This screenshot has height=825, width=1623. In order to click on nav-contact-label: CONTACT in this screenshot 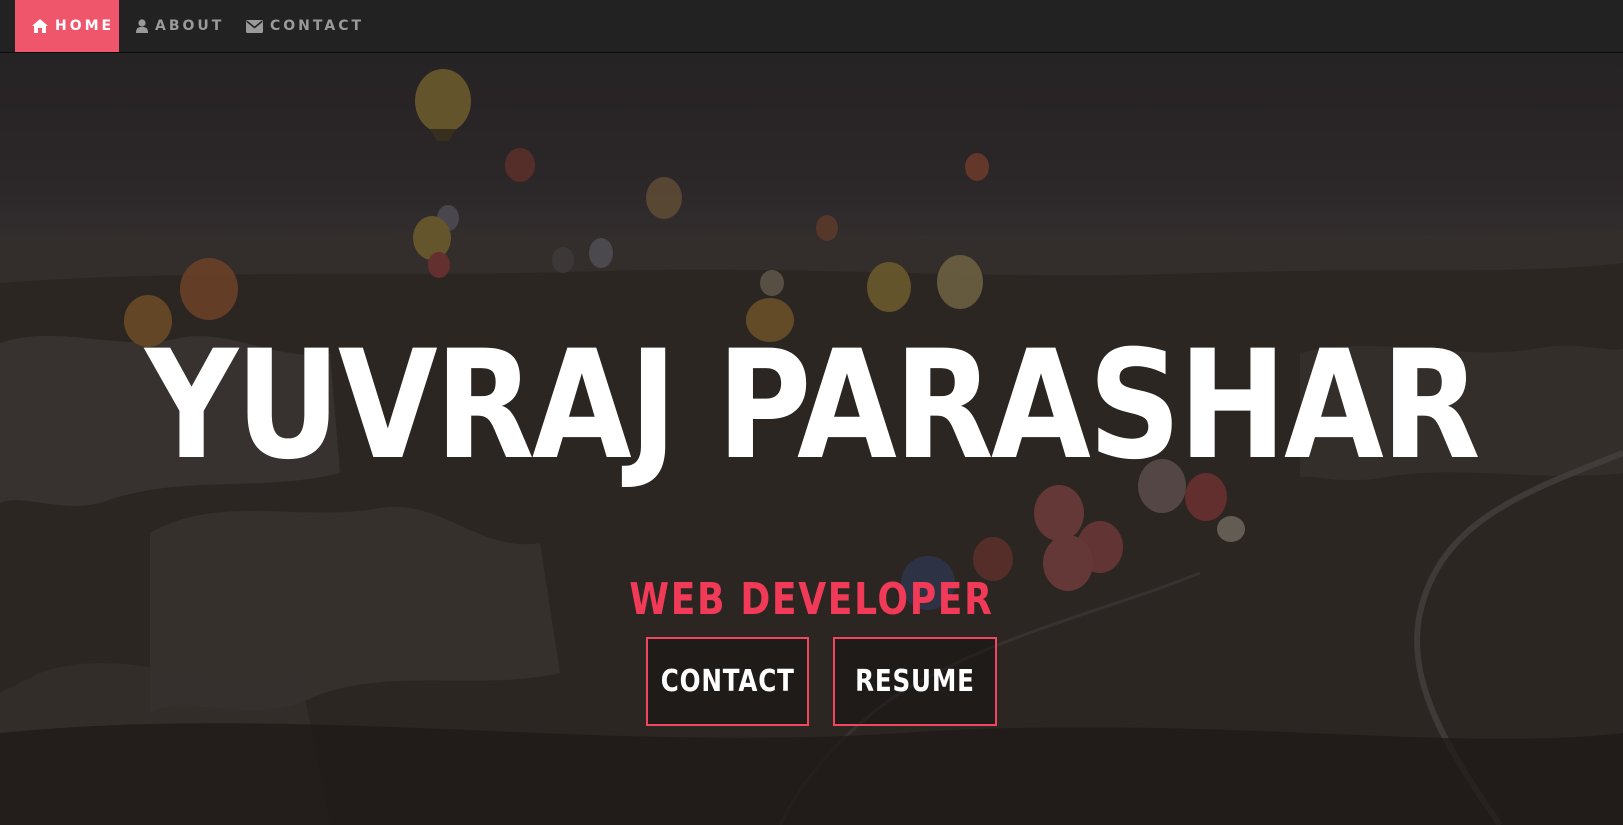, I will do `click(317, 26)`.